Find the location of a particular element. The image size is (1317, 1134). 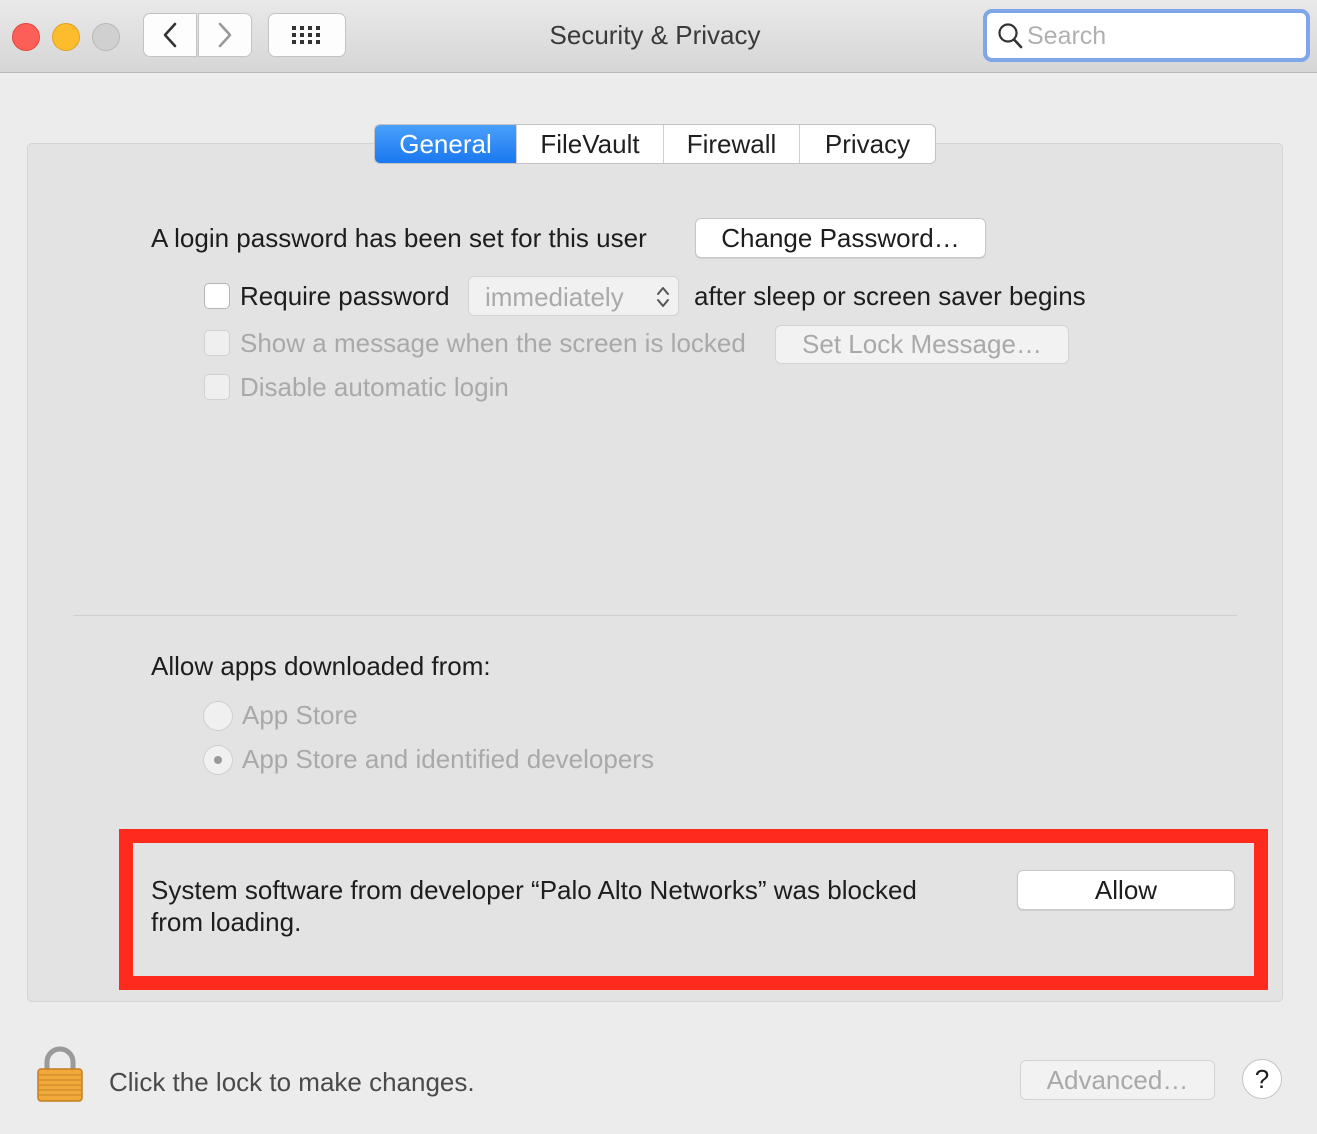

show-message-label: Show a message when the screen is locked is located at coordinates (493, 343).